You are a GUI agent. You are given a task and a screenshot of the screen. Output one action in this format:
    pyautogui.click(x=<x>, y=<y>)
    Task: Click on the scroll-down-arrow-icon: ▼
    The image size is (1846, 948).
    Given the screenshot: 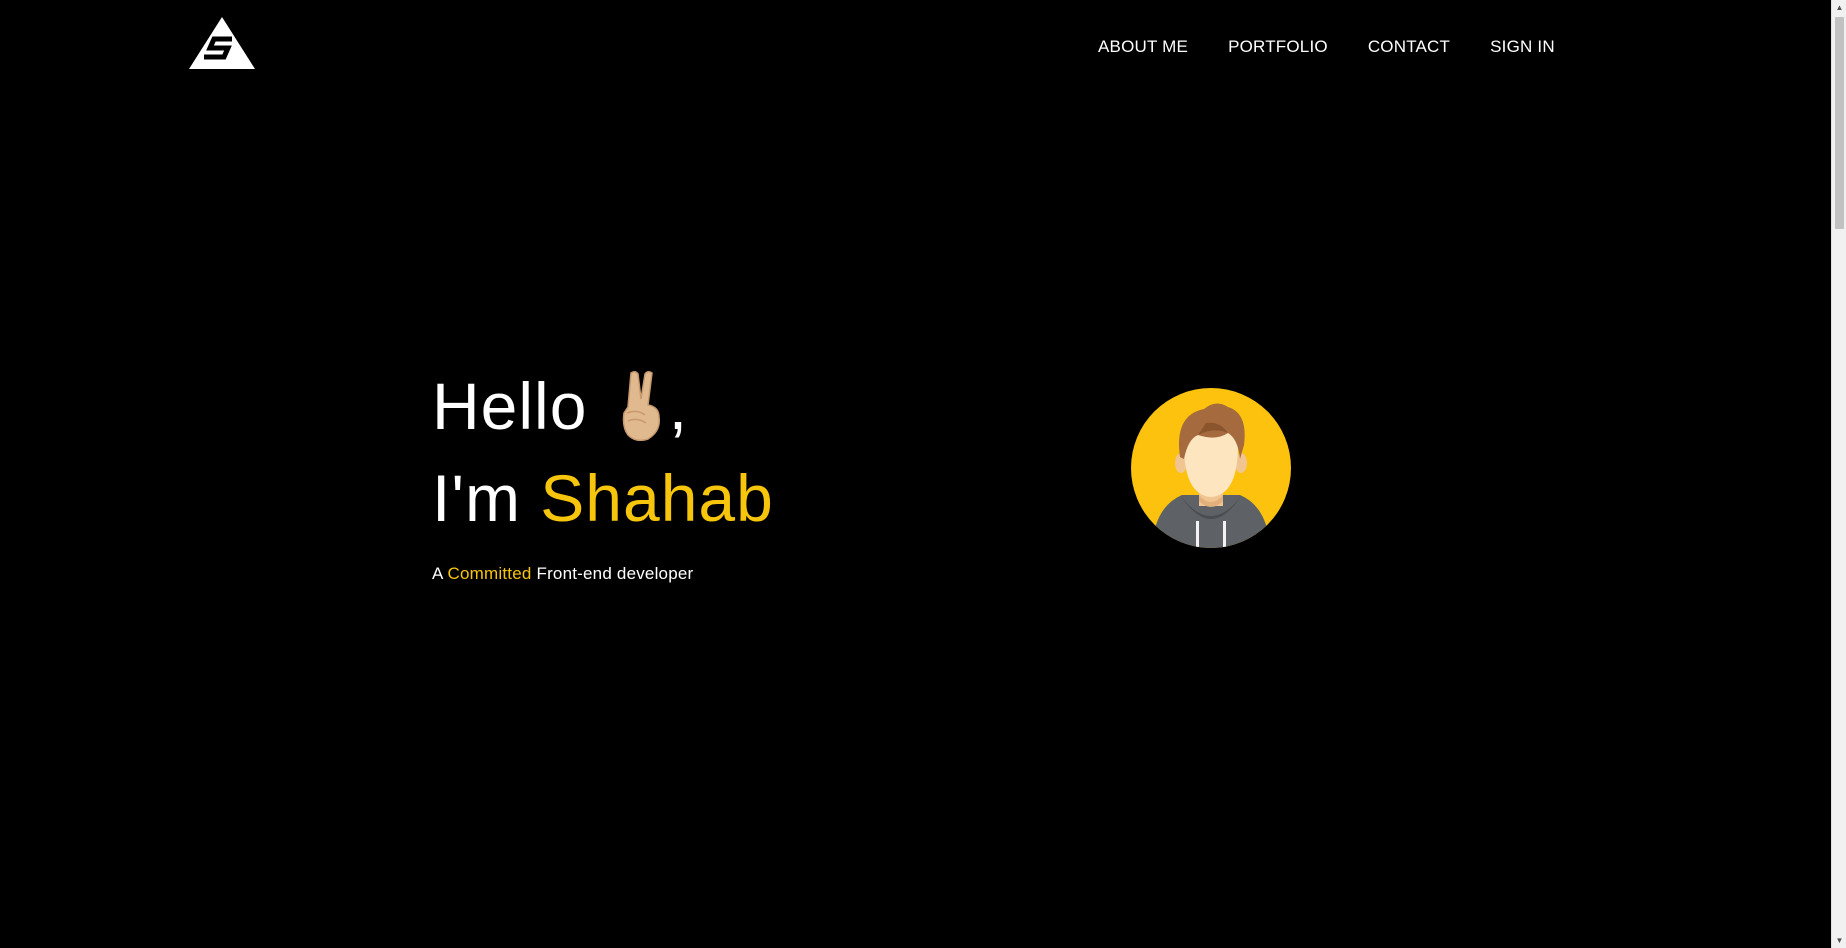 What is the action you would take?
    pyautogui.click(x=1839, y=940)
    